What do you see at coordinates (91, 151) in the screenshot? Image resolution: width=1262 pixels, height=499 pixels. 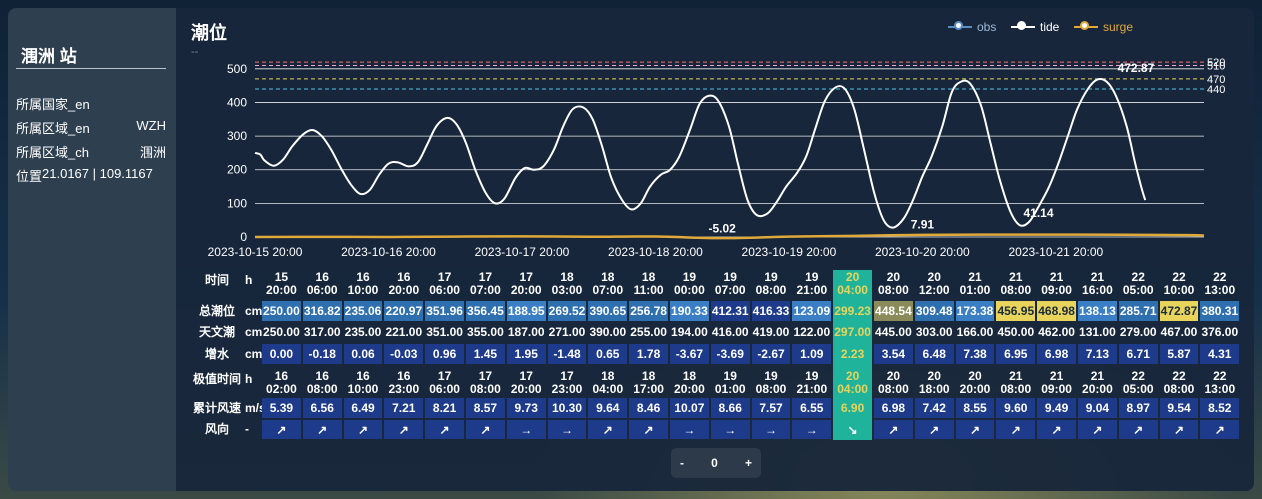 I see `info-row: 所属区域_ch 涠洲` at bounding box center [91, 151].